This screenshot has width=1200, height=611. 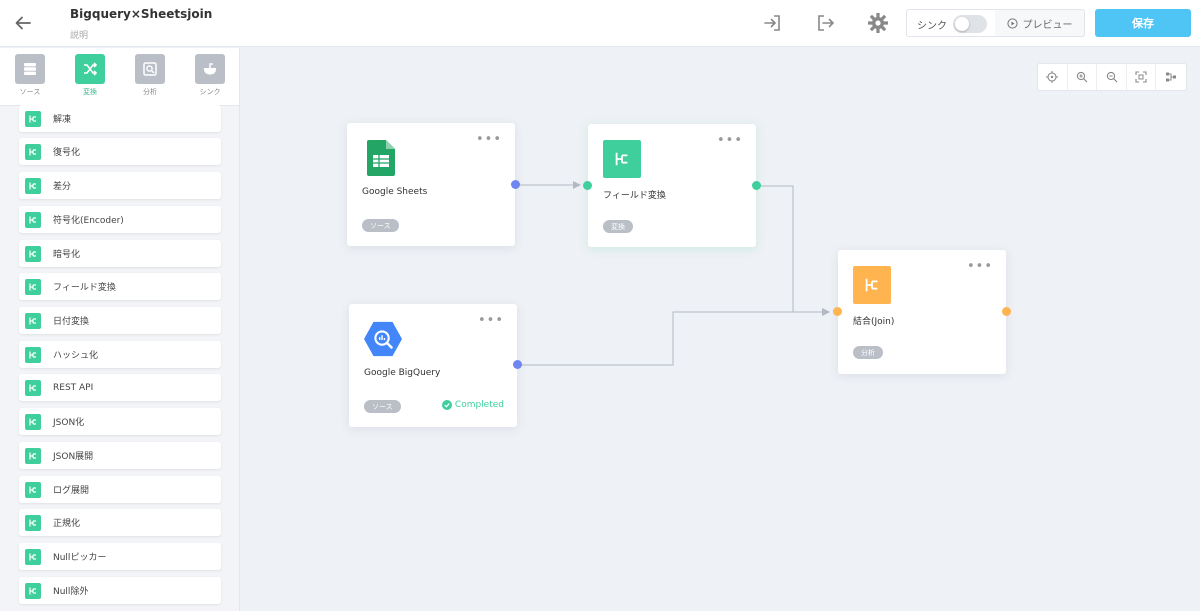 What do you see at coordinates (120, 354) in the screenshot?
I see `palette-item: ハッシュ化` at bounding box center [120, 354].